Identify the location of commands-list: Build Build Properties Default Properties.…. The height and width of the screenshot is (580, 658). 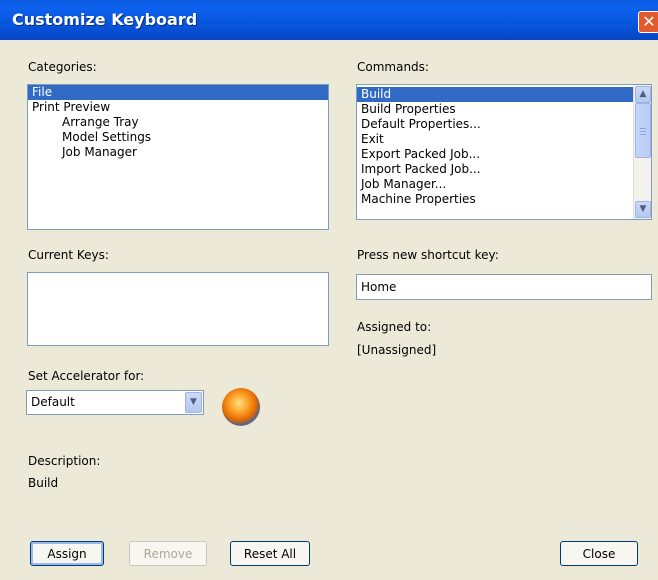
(504, 152).